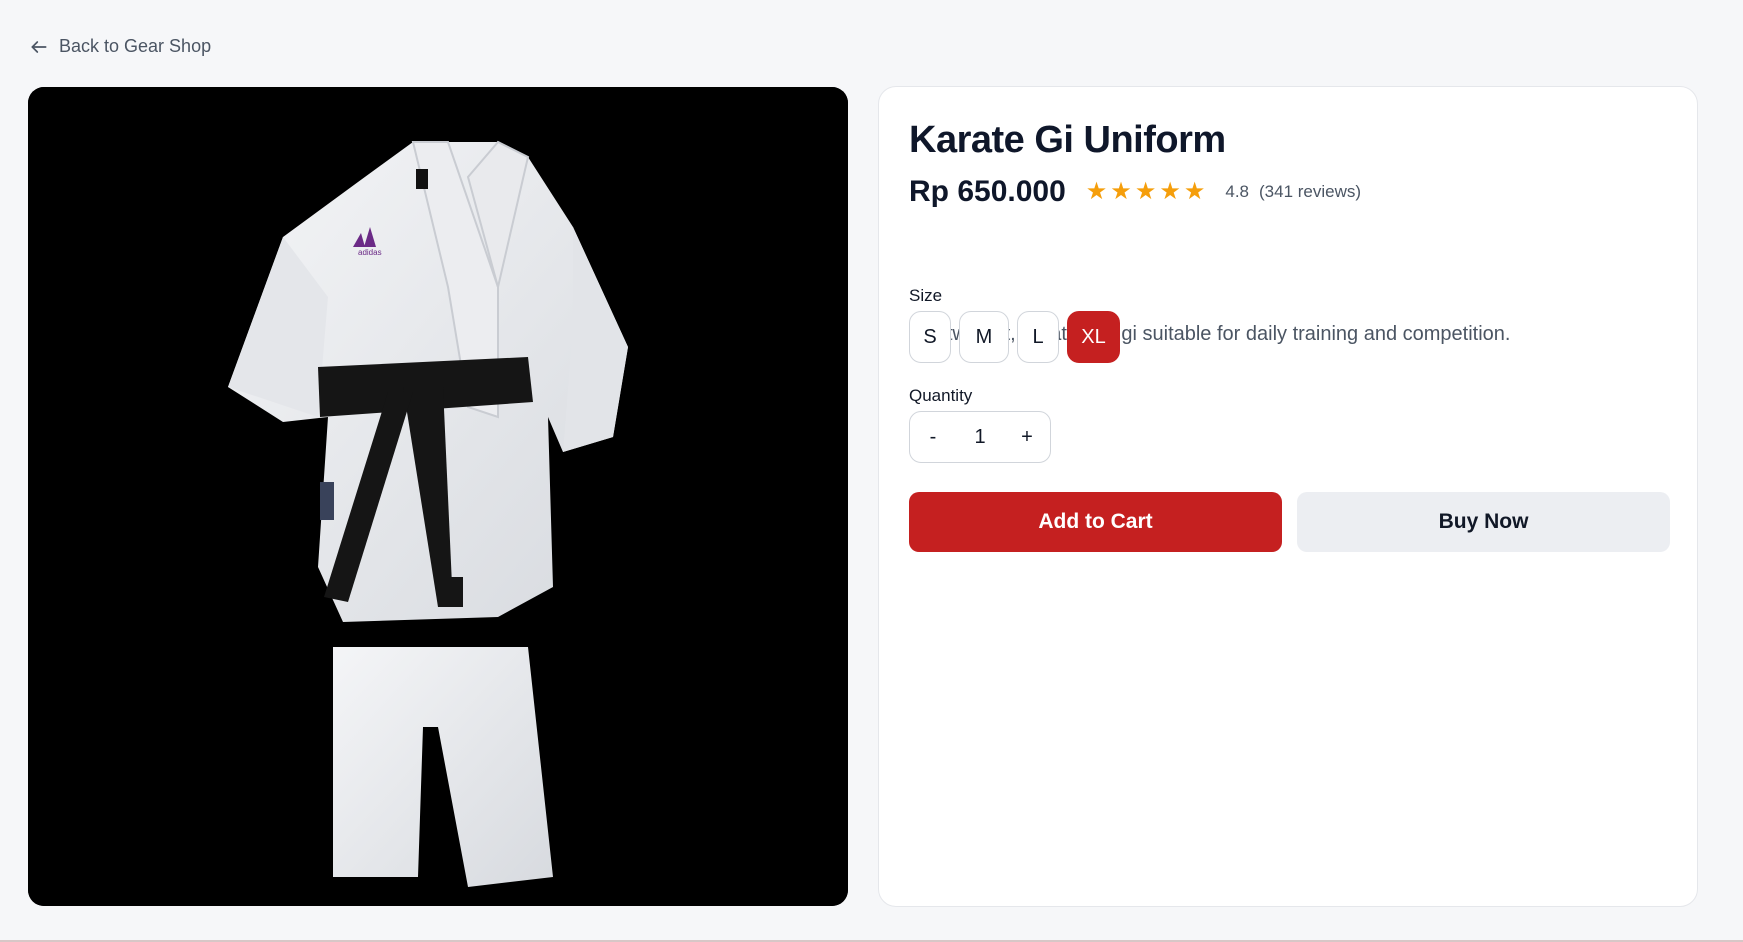 Image resolution: width=1743 pixels, height=942 pixels. I want to click on quantity-value: 1, so click(979, 437).